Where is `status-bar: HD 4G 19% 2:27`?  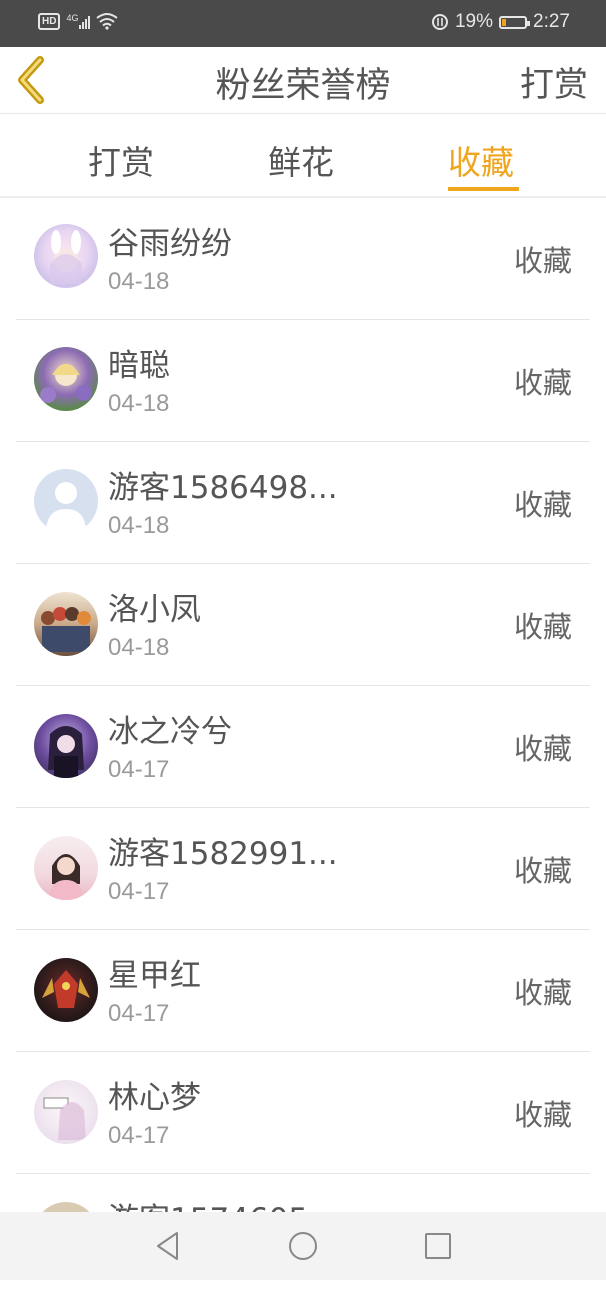
status-bar: HD 4G 19% 2:27 is located at coordinates (303, 23).